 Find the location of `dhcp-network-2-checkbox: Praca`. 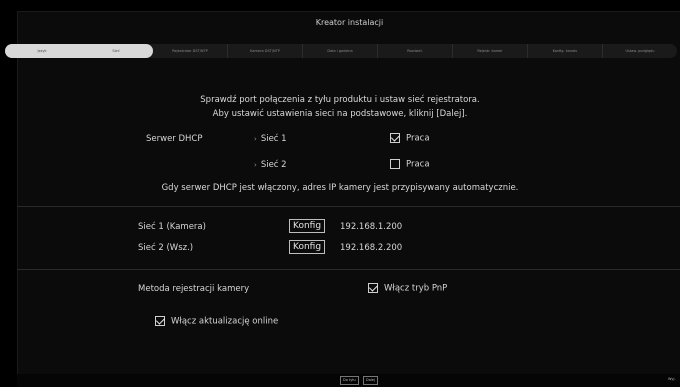

dhcp-network-2-checkbox: Praca is located at coordinates (410, 164).